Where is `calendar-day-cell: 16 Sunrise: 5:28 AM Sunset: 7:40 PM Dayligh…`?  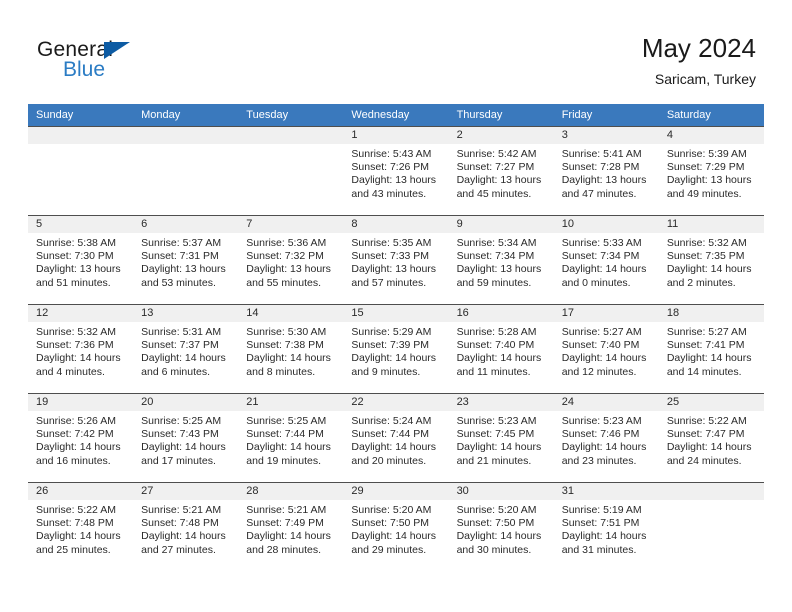
calendar-day-cell: 16 Sunrise: 5:28 AM Sunset: 7:40 PM Dayligh… is located at coordinates (501, 348).